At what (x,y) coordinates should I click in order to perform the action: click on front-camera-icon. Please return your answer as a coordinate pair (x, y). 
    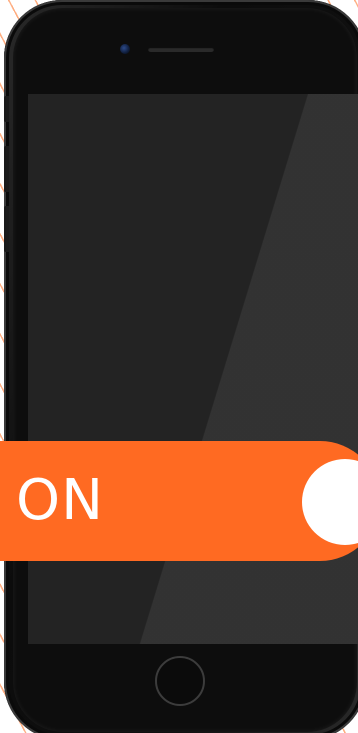
    Looking at the image, I should click on (125, 49).